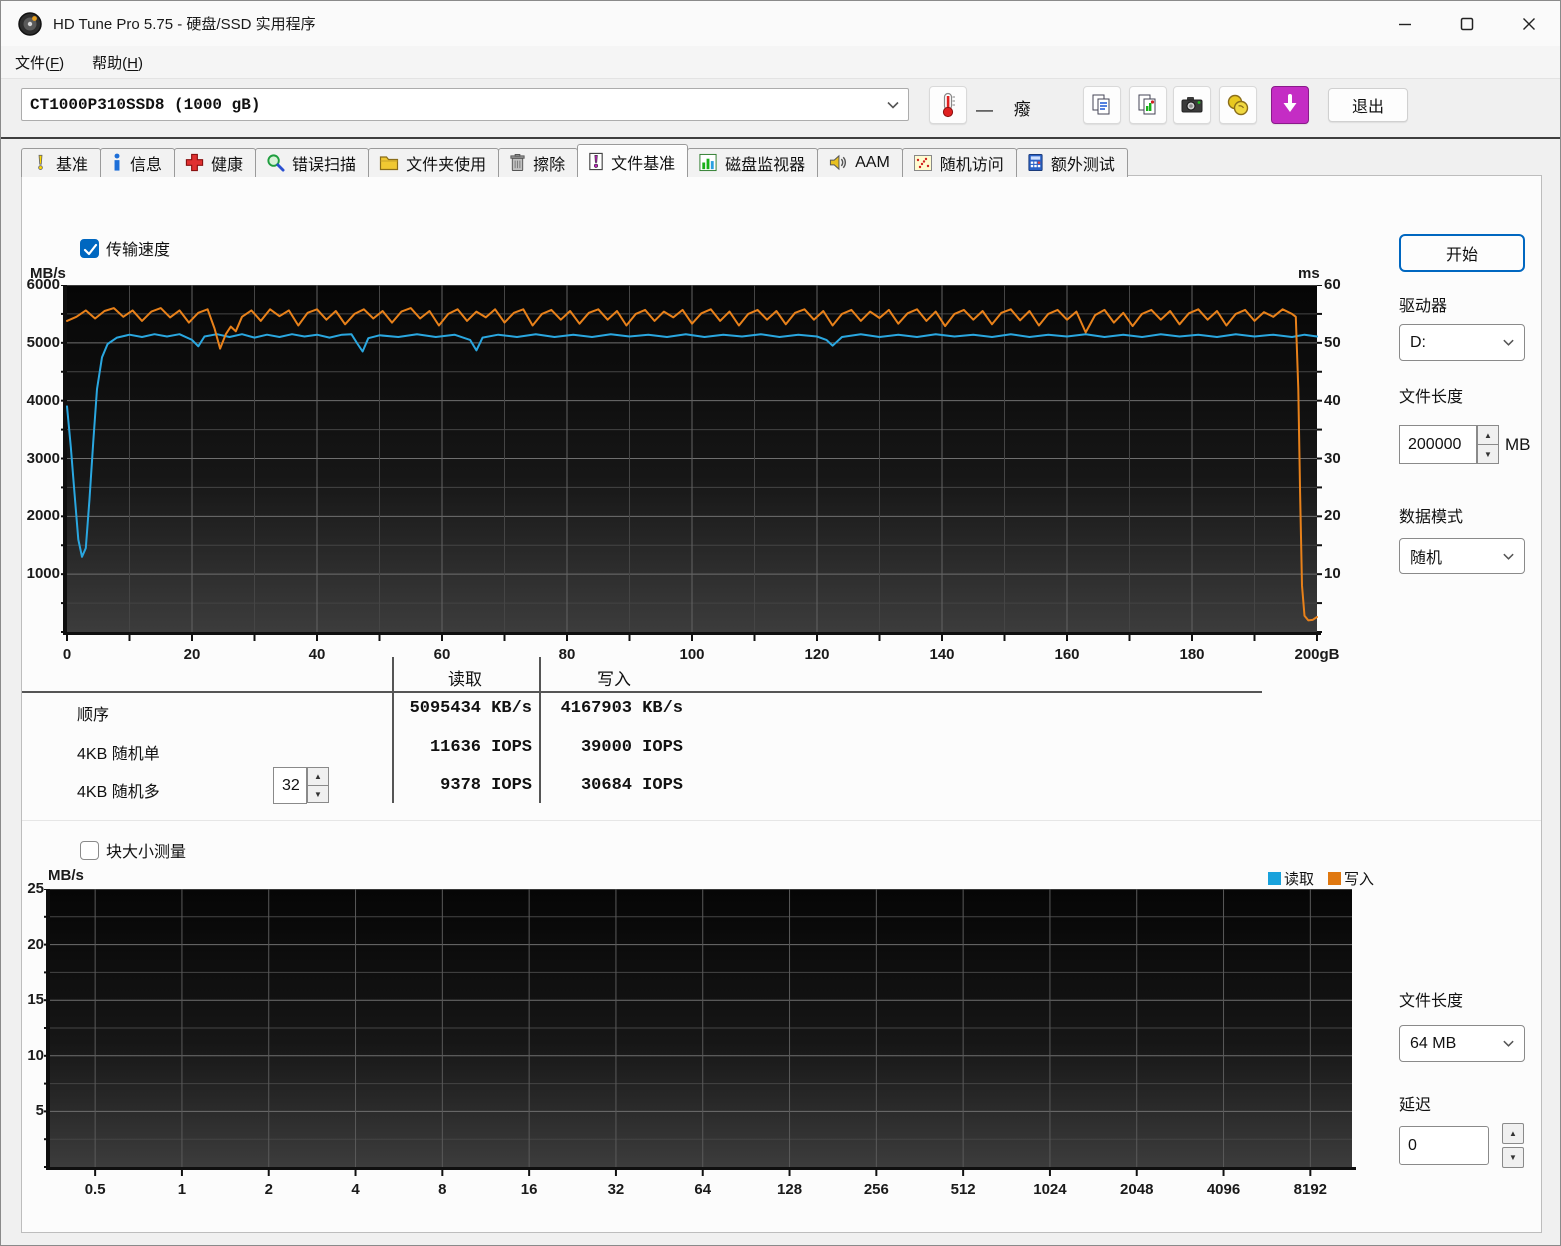 The image size is (1561, 1246). I want to click on tab-random-access: 随机访问, so click(959, 162).